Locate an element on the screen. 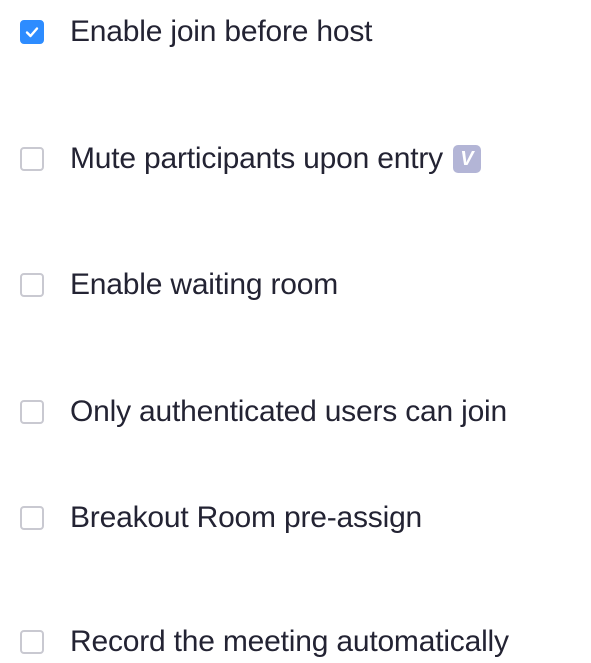 This screenshot has height=663, width=591. option-label: Enable join before host is located at coordinates (221, 31).